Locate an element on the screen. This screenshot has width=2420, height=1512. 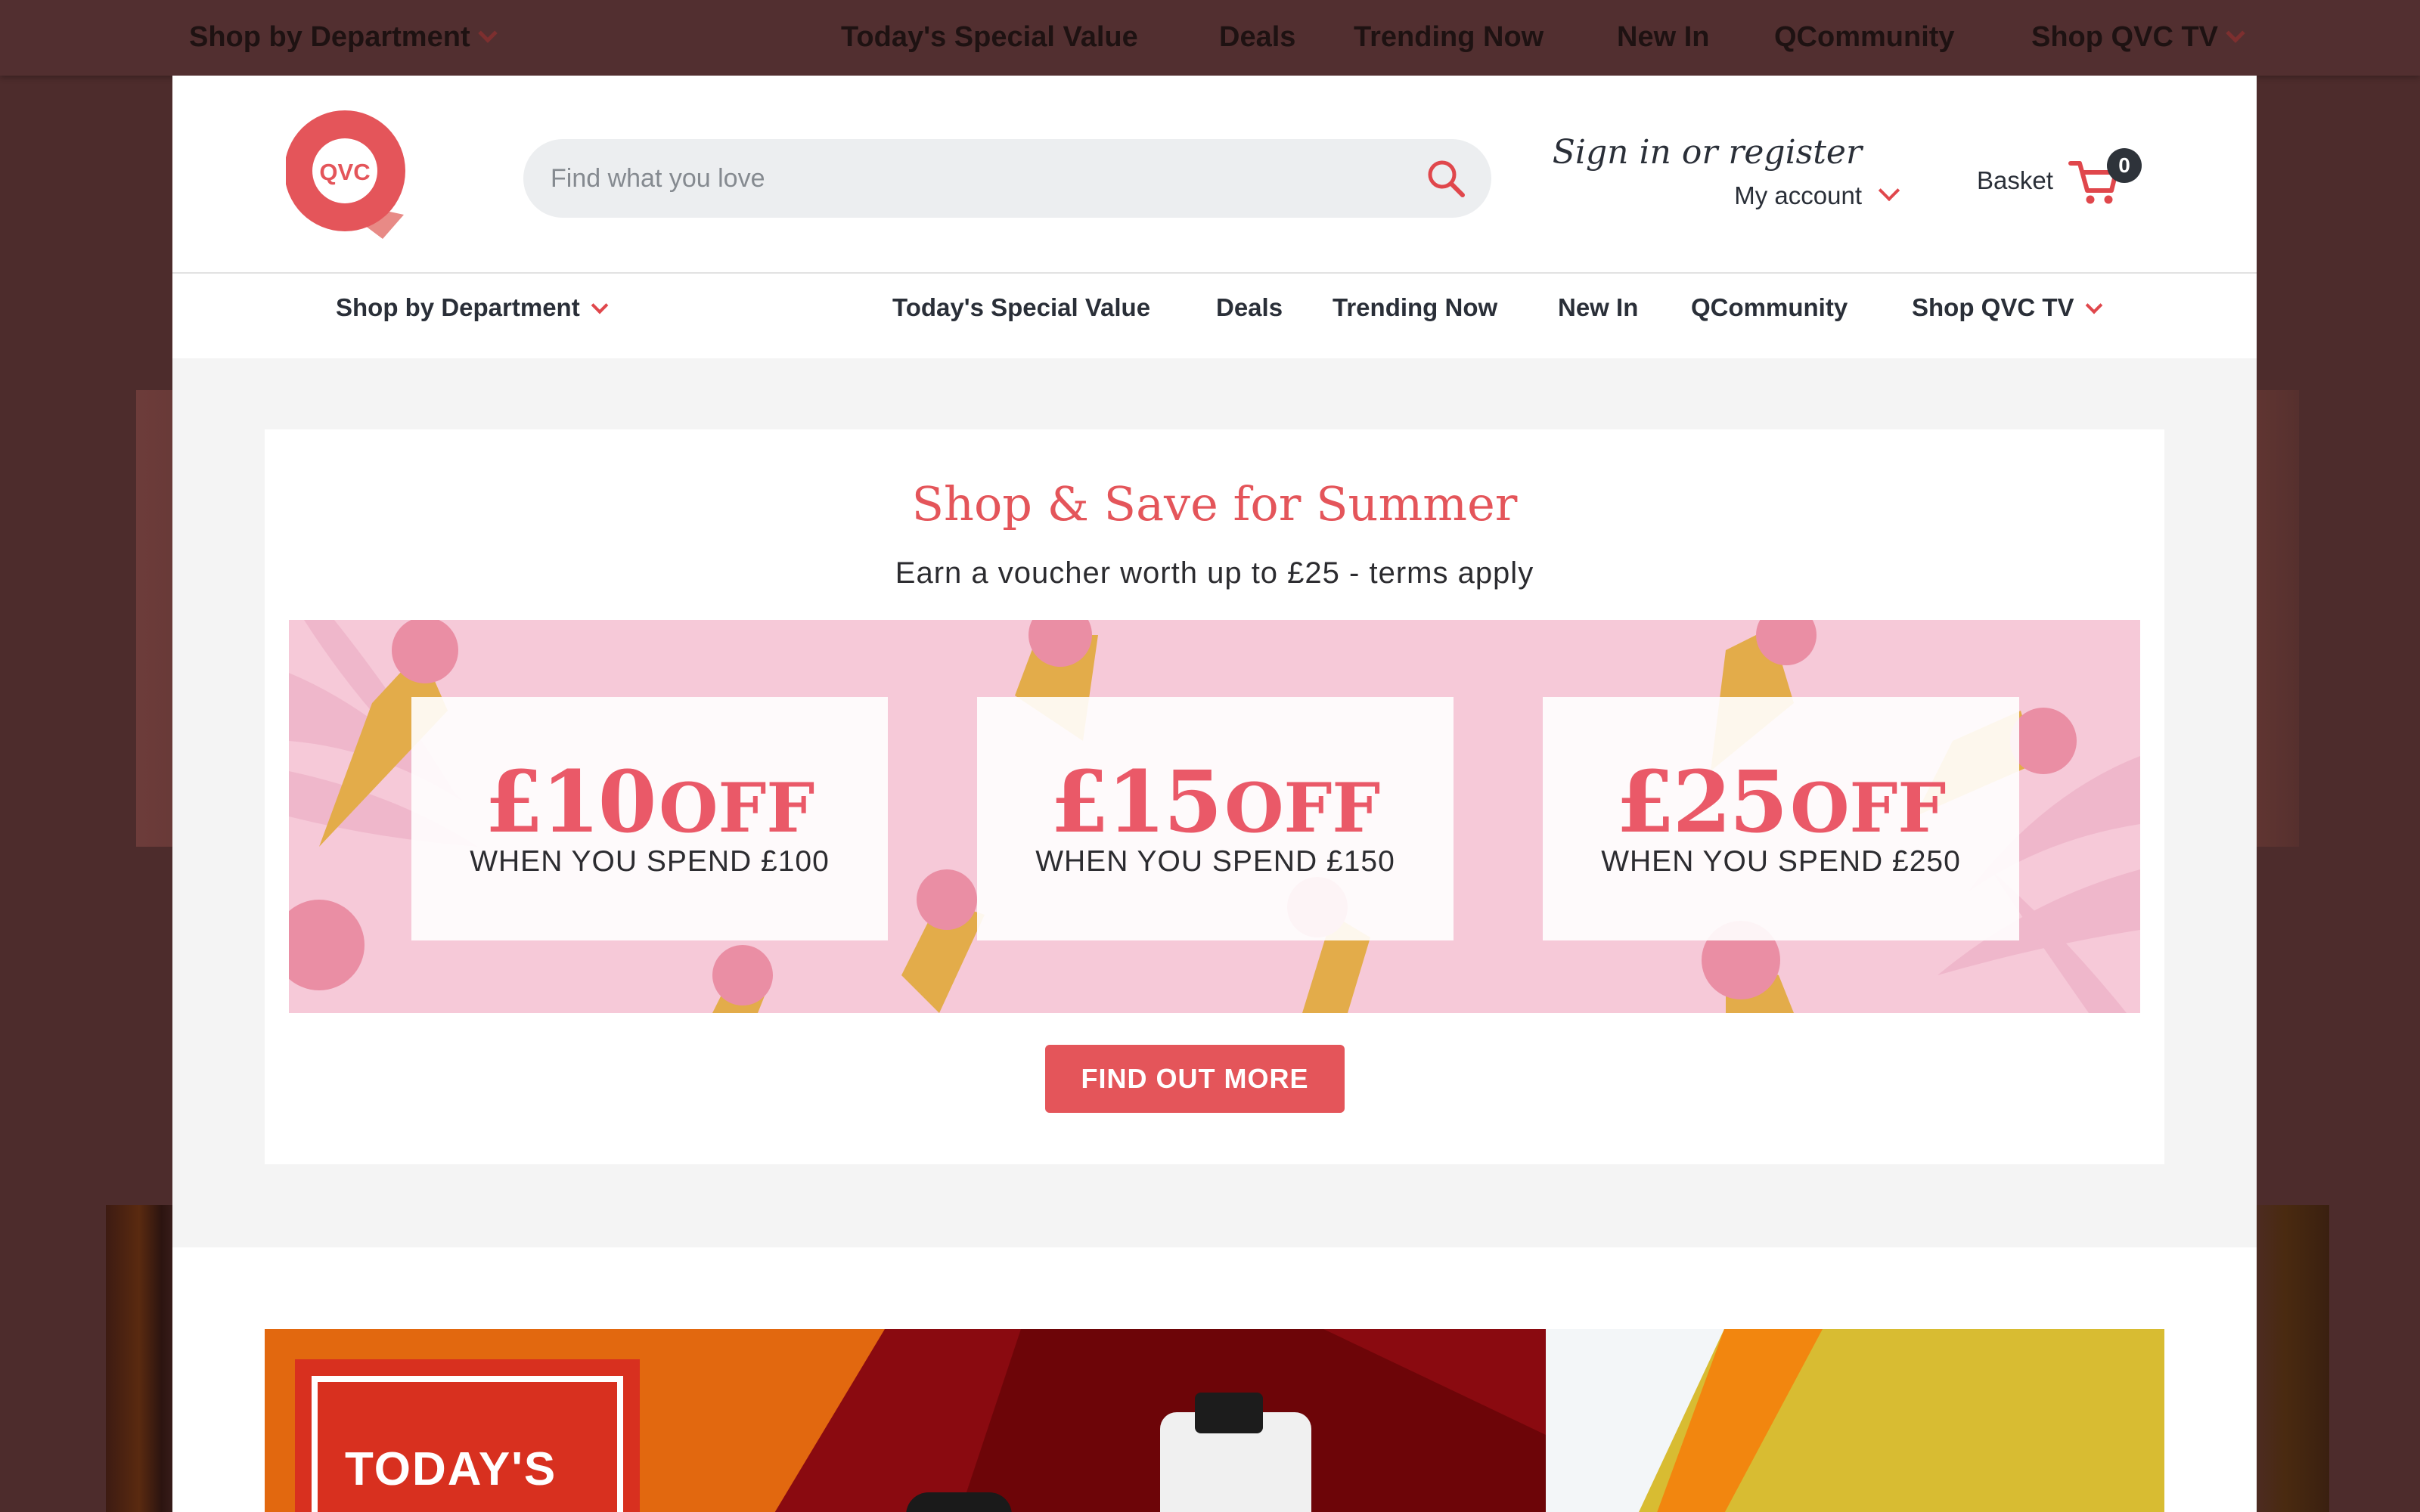
search-input is located at coordinates (974, 178).